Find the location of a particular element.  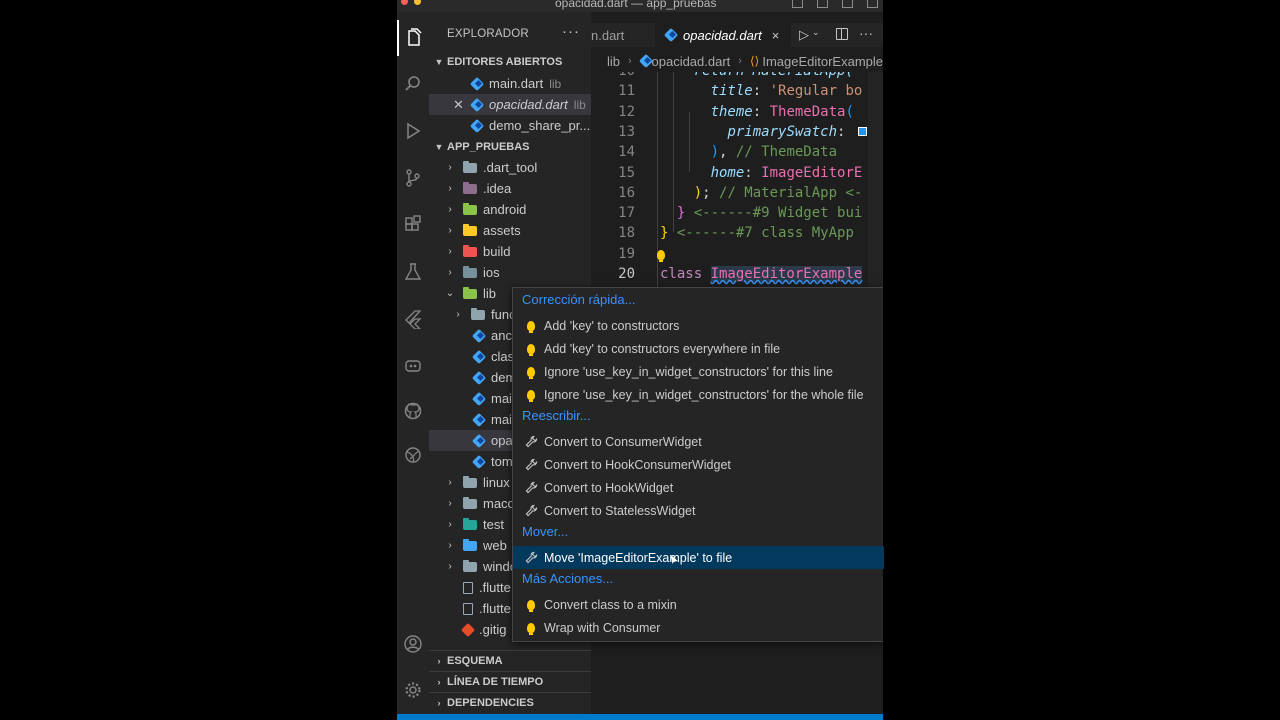

title-bar: opacidad.dart — app_pruebas is located at coordinates (640, 6).